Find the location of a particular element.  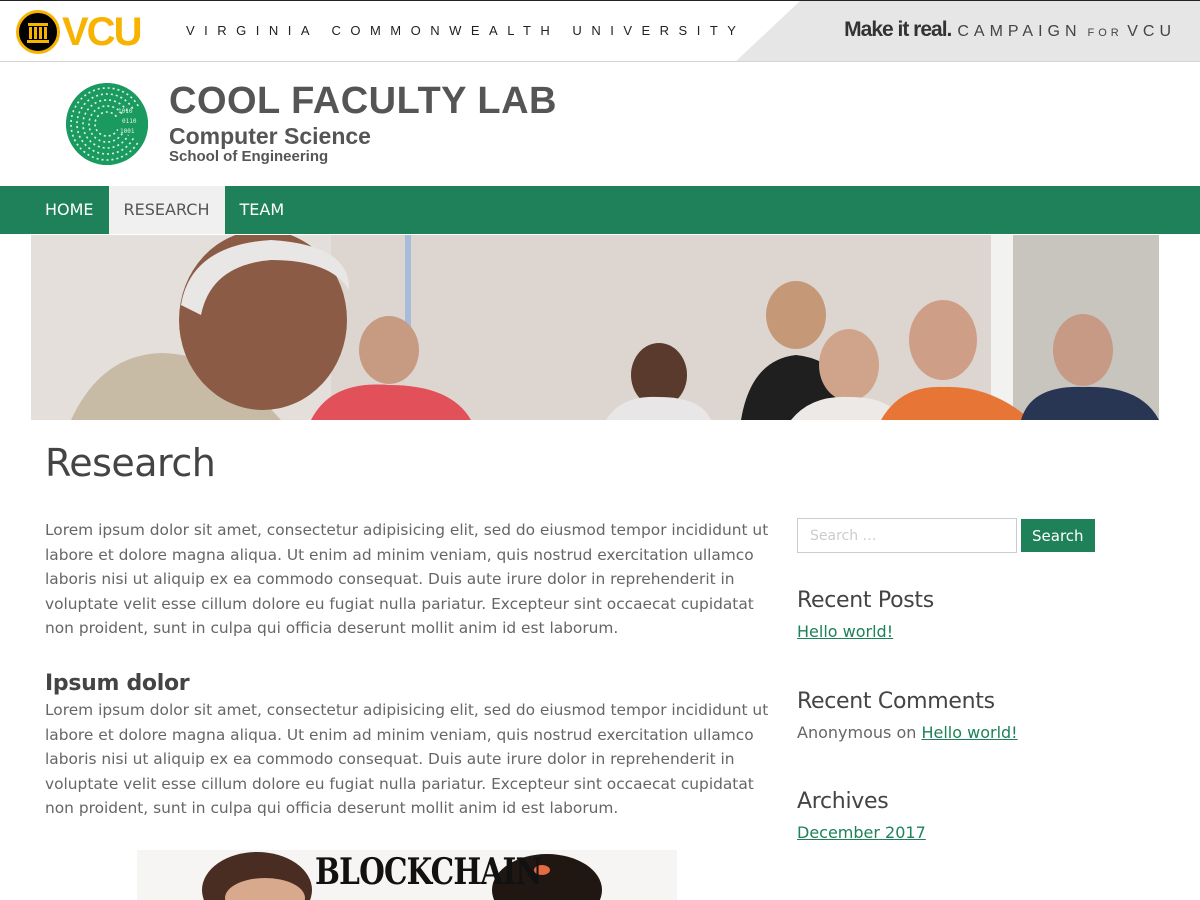

vcu-seal-icon is located at coordinates (38, 32).